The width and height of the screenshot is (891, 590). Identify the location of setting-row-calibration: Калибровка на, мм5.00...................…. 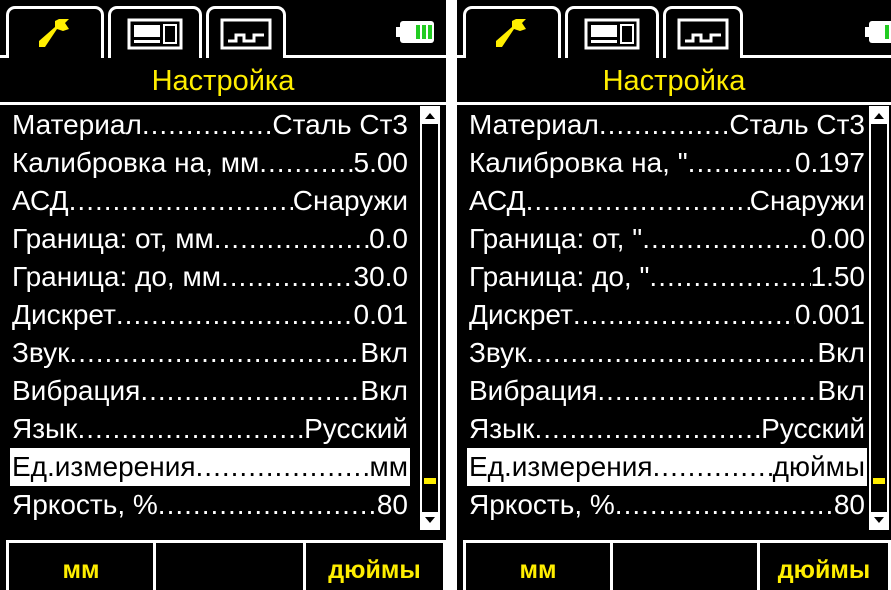
(210, 163).